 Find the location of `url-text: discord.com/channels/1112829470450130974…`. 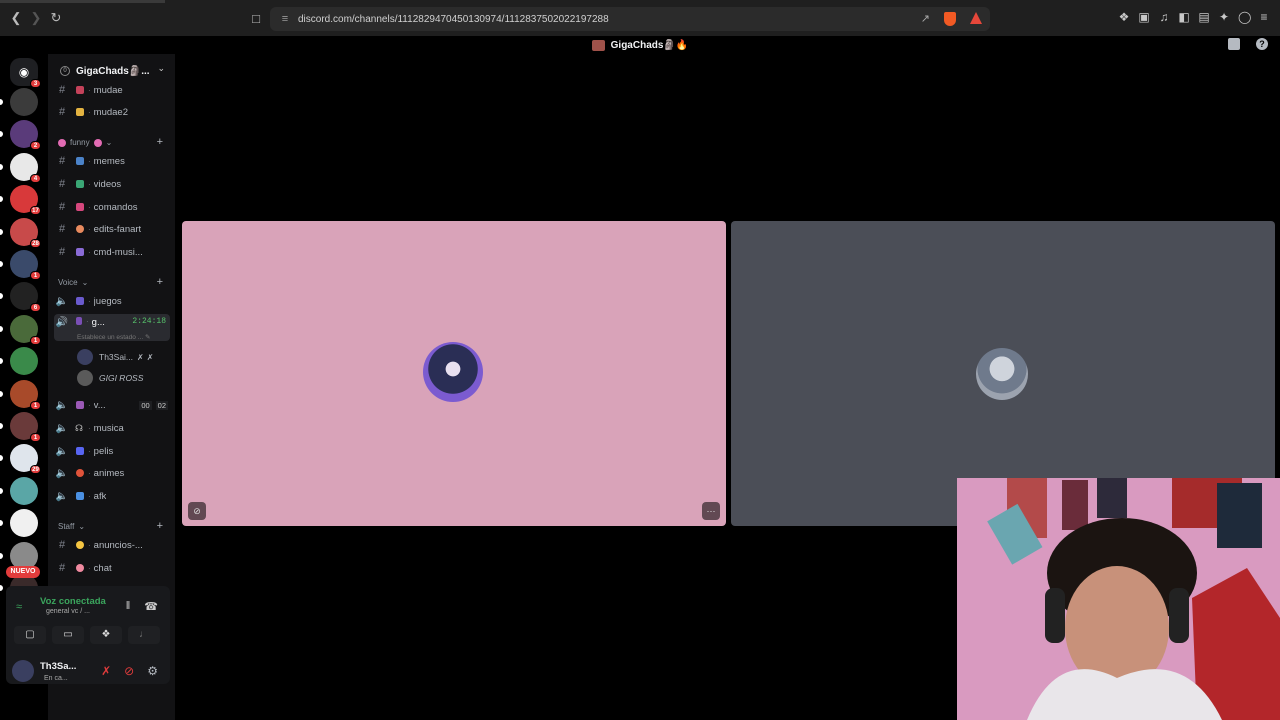

url-text: discord.com/channels/1112829470450130974… is located at coordinates (453, 19).